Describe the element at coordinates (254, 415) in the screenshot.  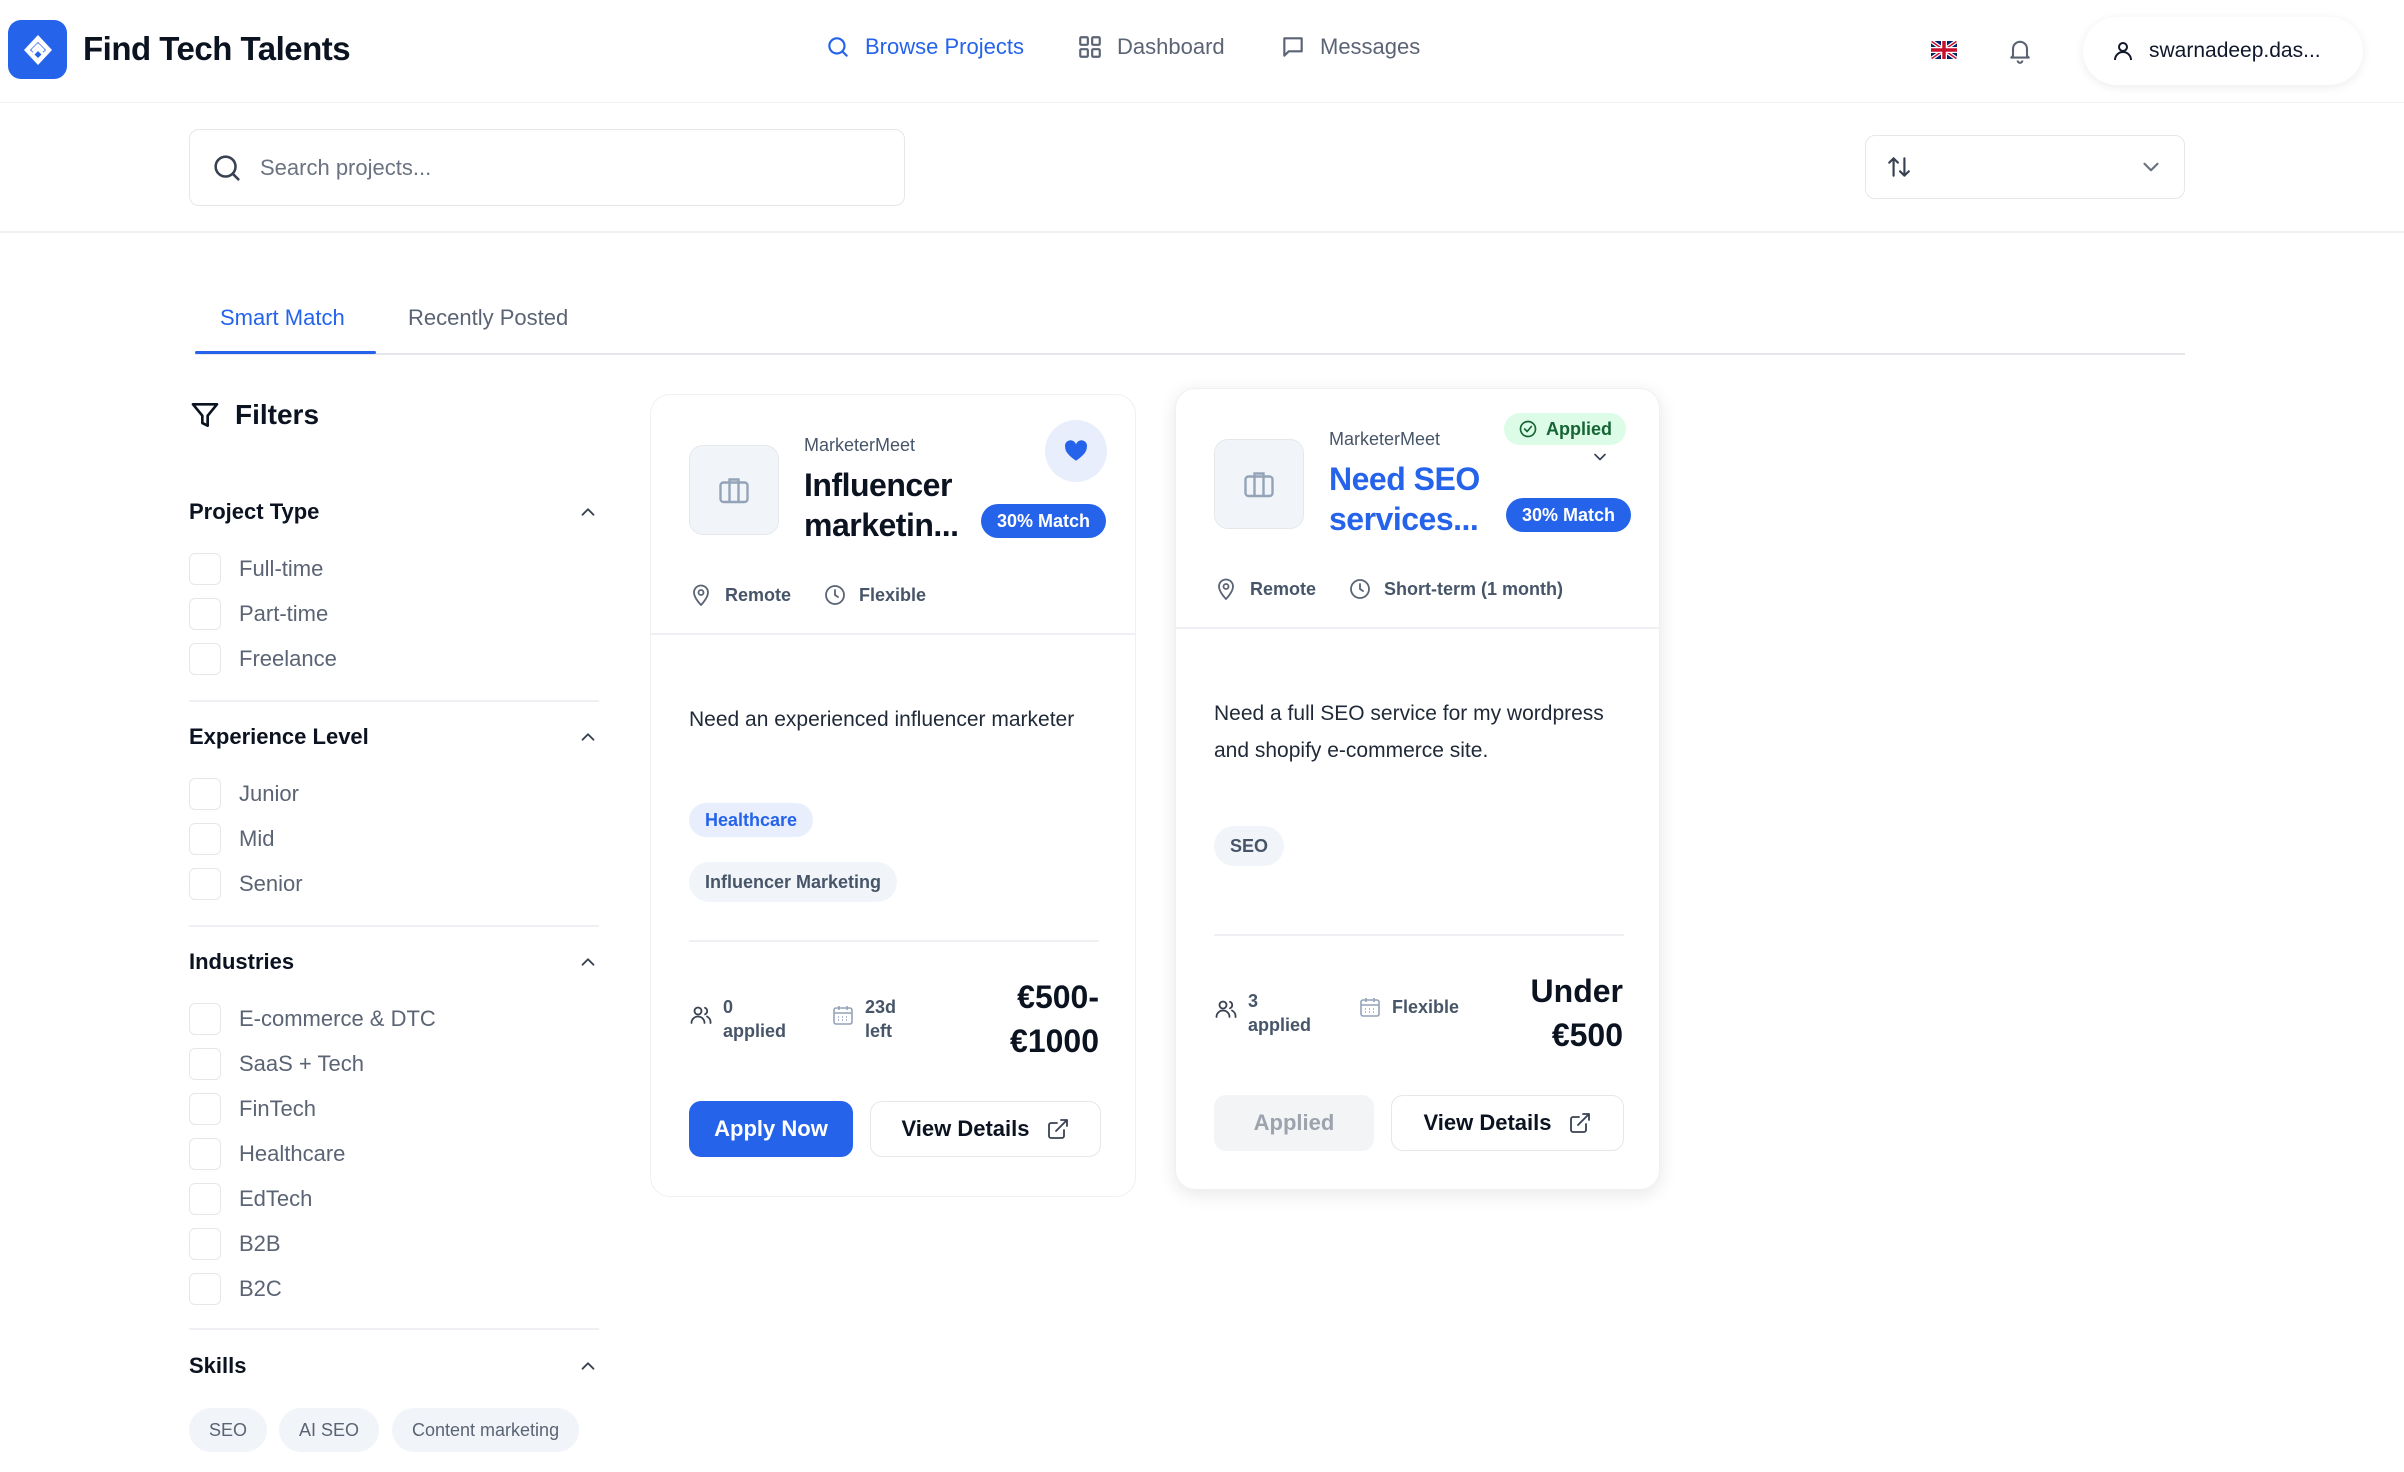
I see `filters-heading: Filters` at that location.